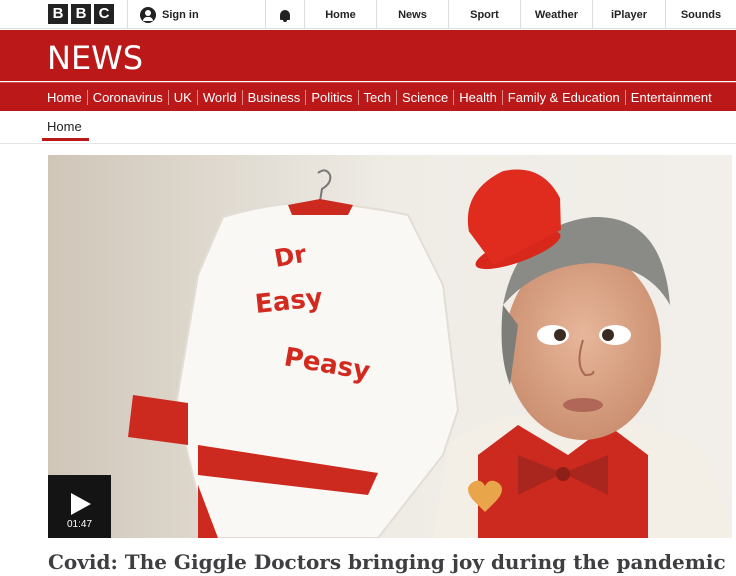 This screenshot has height=576, width=736. What do you see at coordinates (564, 97) in the screenshot?
I see `section-nav-family-education: Family & Education` at bounding box center [564, 97].